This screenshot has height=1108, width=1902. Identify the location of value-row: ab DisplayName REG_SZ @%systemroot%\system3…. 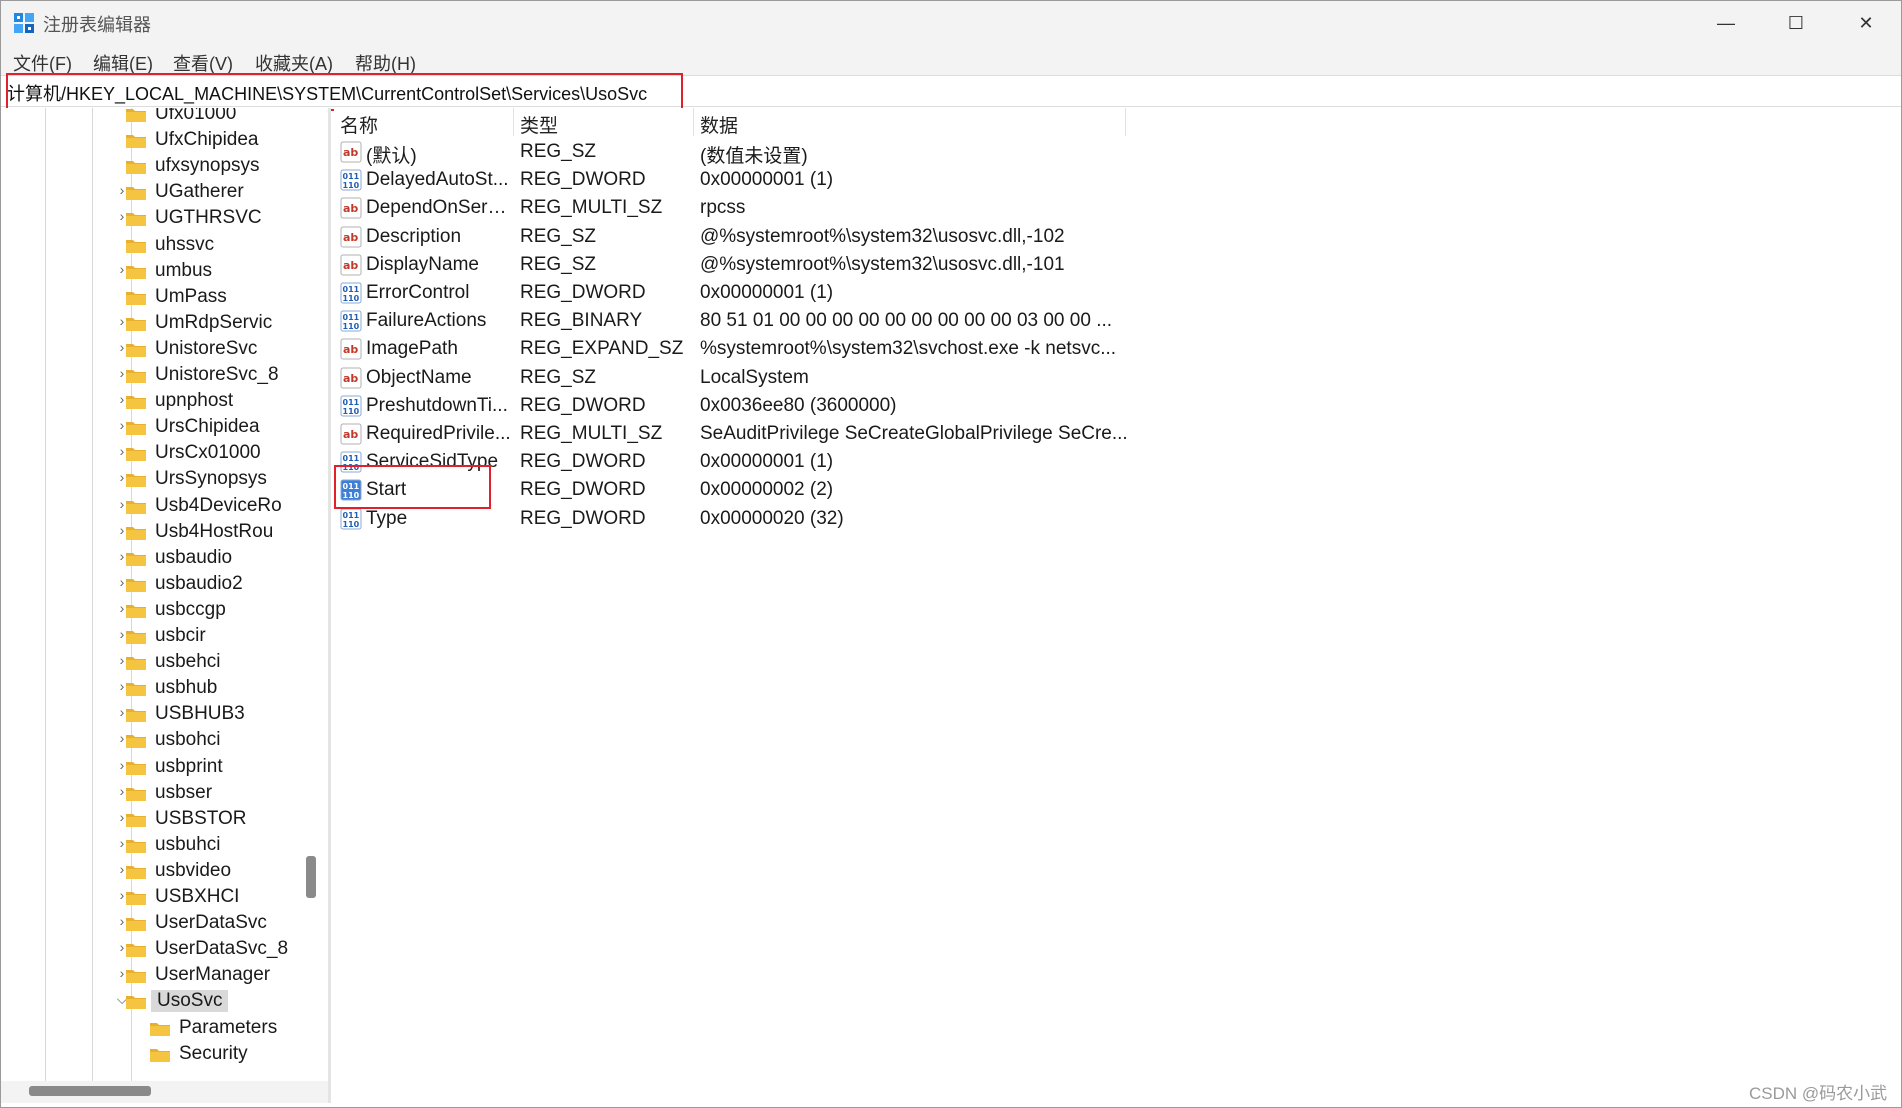
(734, 265).